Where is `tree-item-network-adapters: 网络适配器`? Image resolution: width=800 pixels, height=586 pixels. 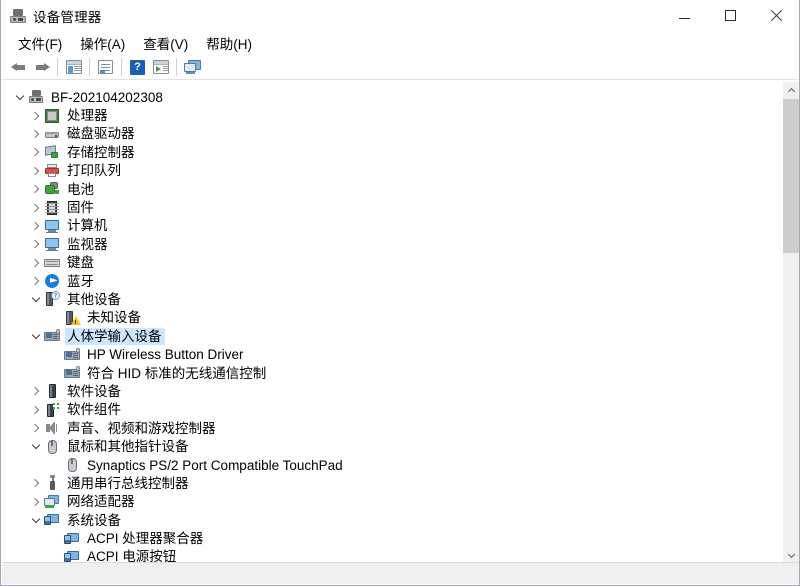 tree-item-network-adapters: 网络适配器 is located at coordinates (387, 502).